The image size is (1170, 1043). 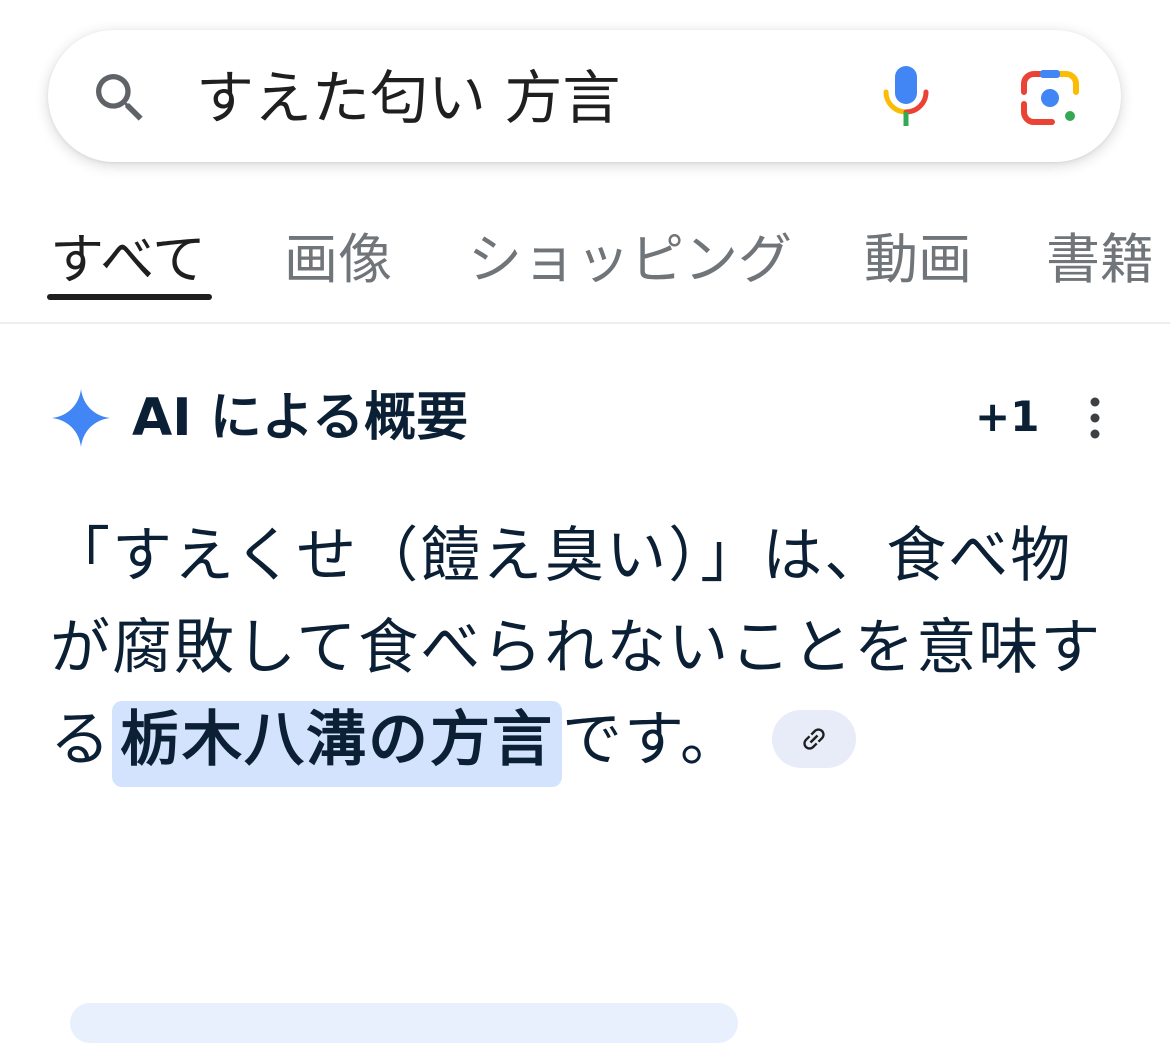 I want to click on next-card-edge, so click(x=404, y=1023).